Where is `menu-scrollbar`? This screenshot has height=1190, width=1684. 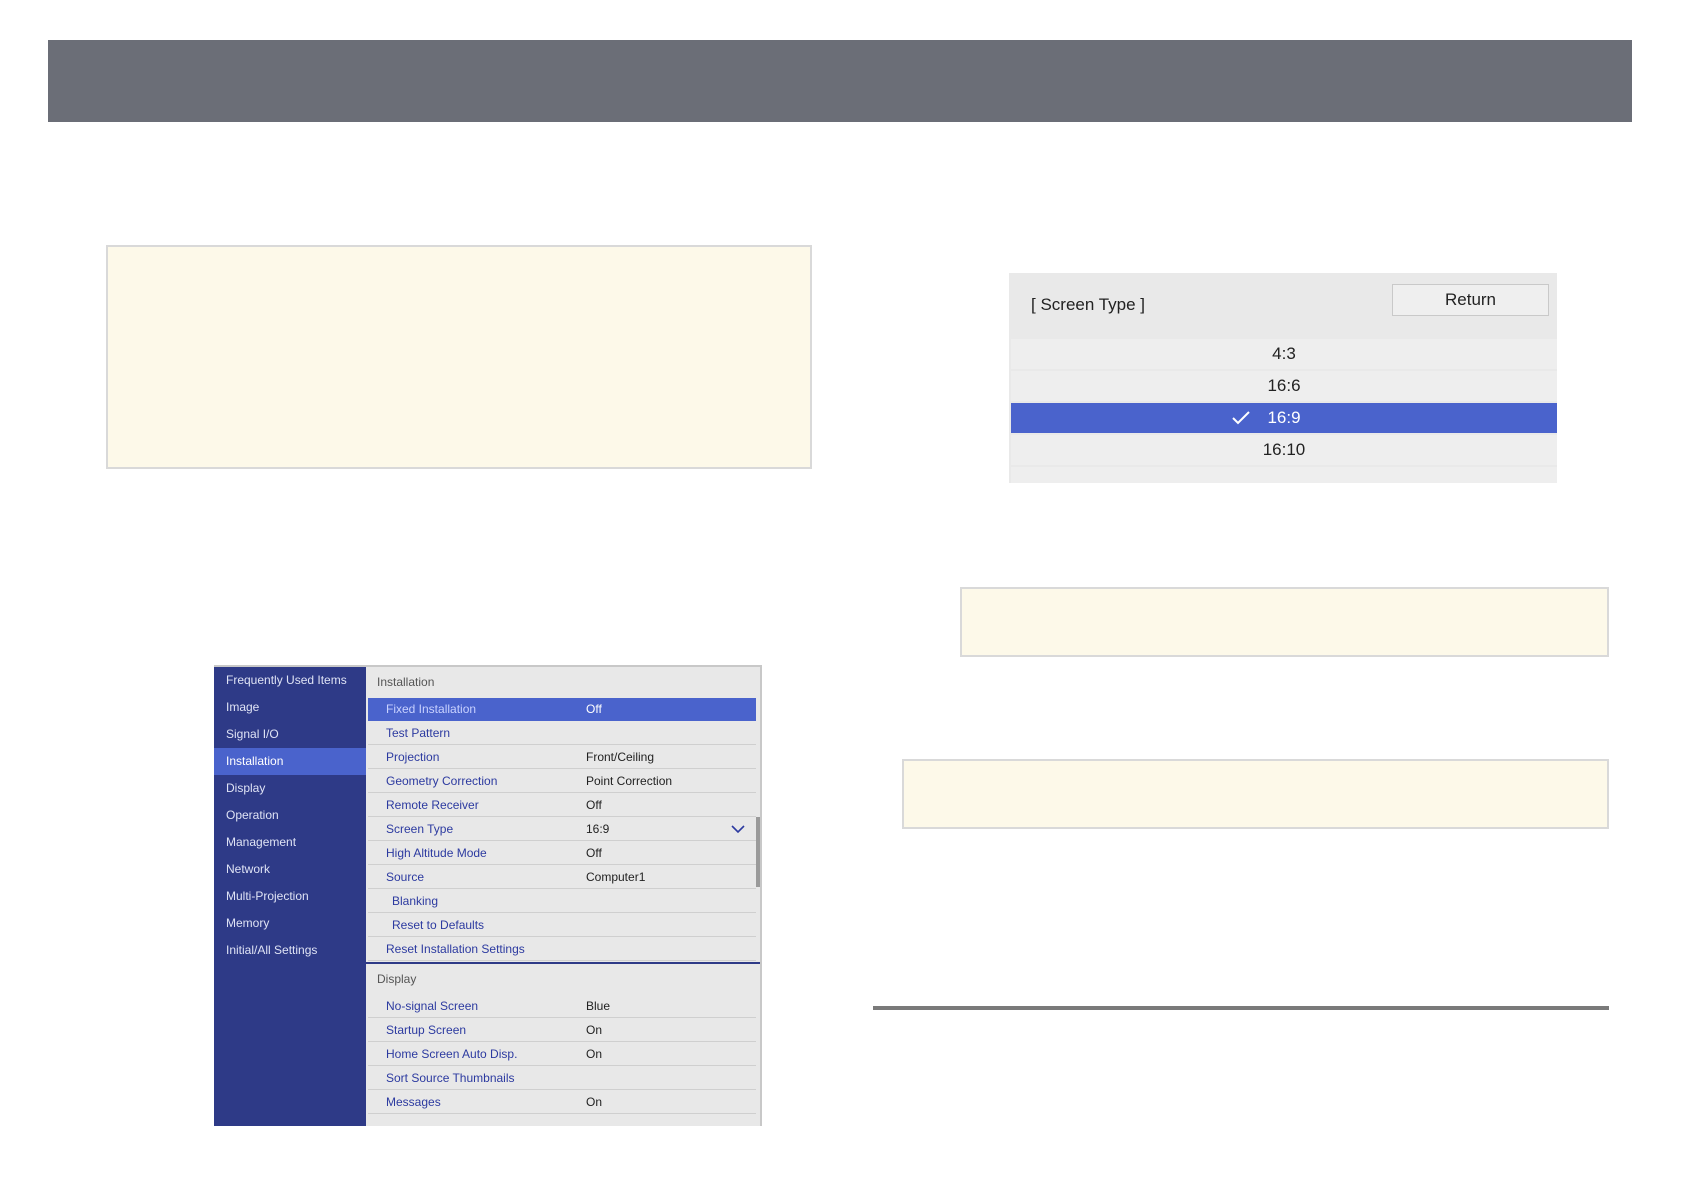
menu-scrollbar is located at coordinates (758, 852).